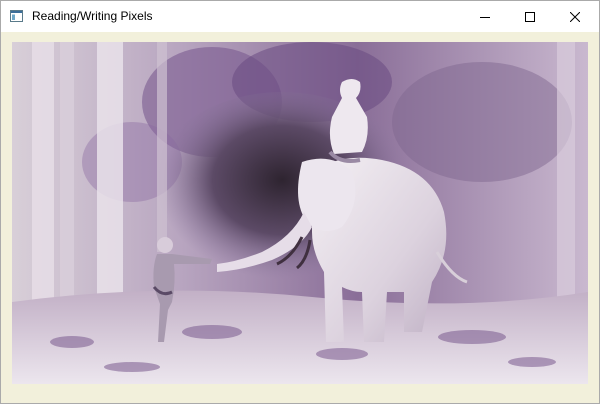 This screenshot has width=600, height=404. What do you see at coordinates (300, 16) in the screenshot?
I see `title-bar: Reading/Writing Pixels` at bounding box center [300, 16].